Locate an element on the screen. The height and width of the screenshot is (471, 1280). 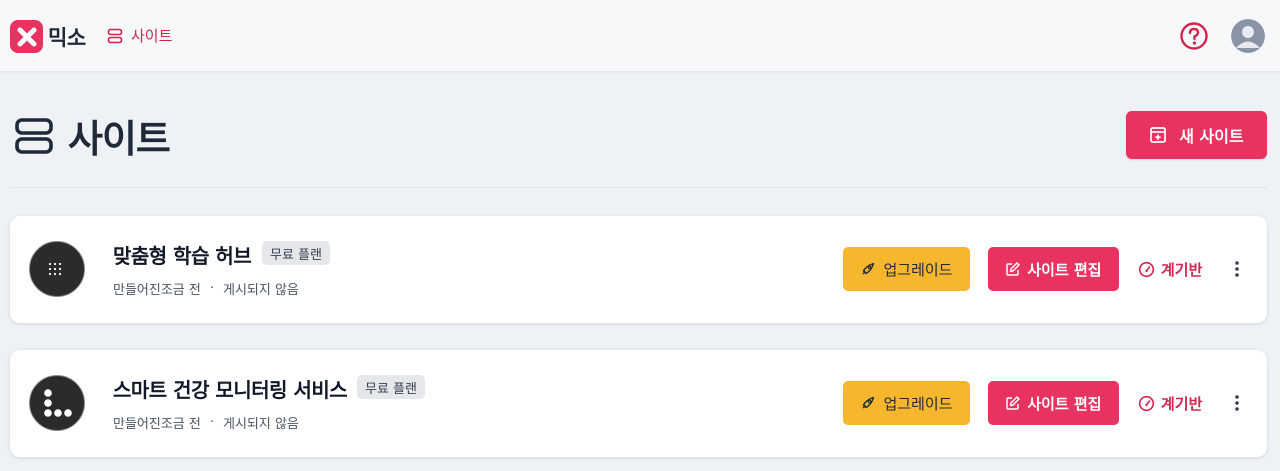
new-site-label: 새 사이트 is located at coordinates (1211, 136).